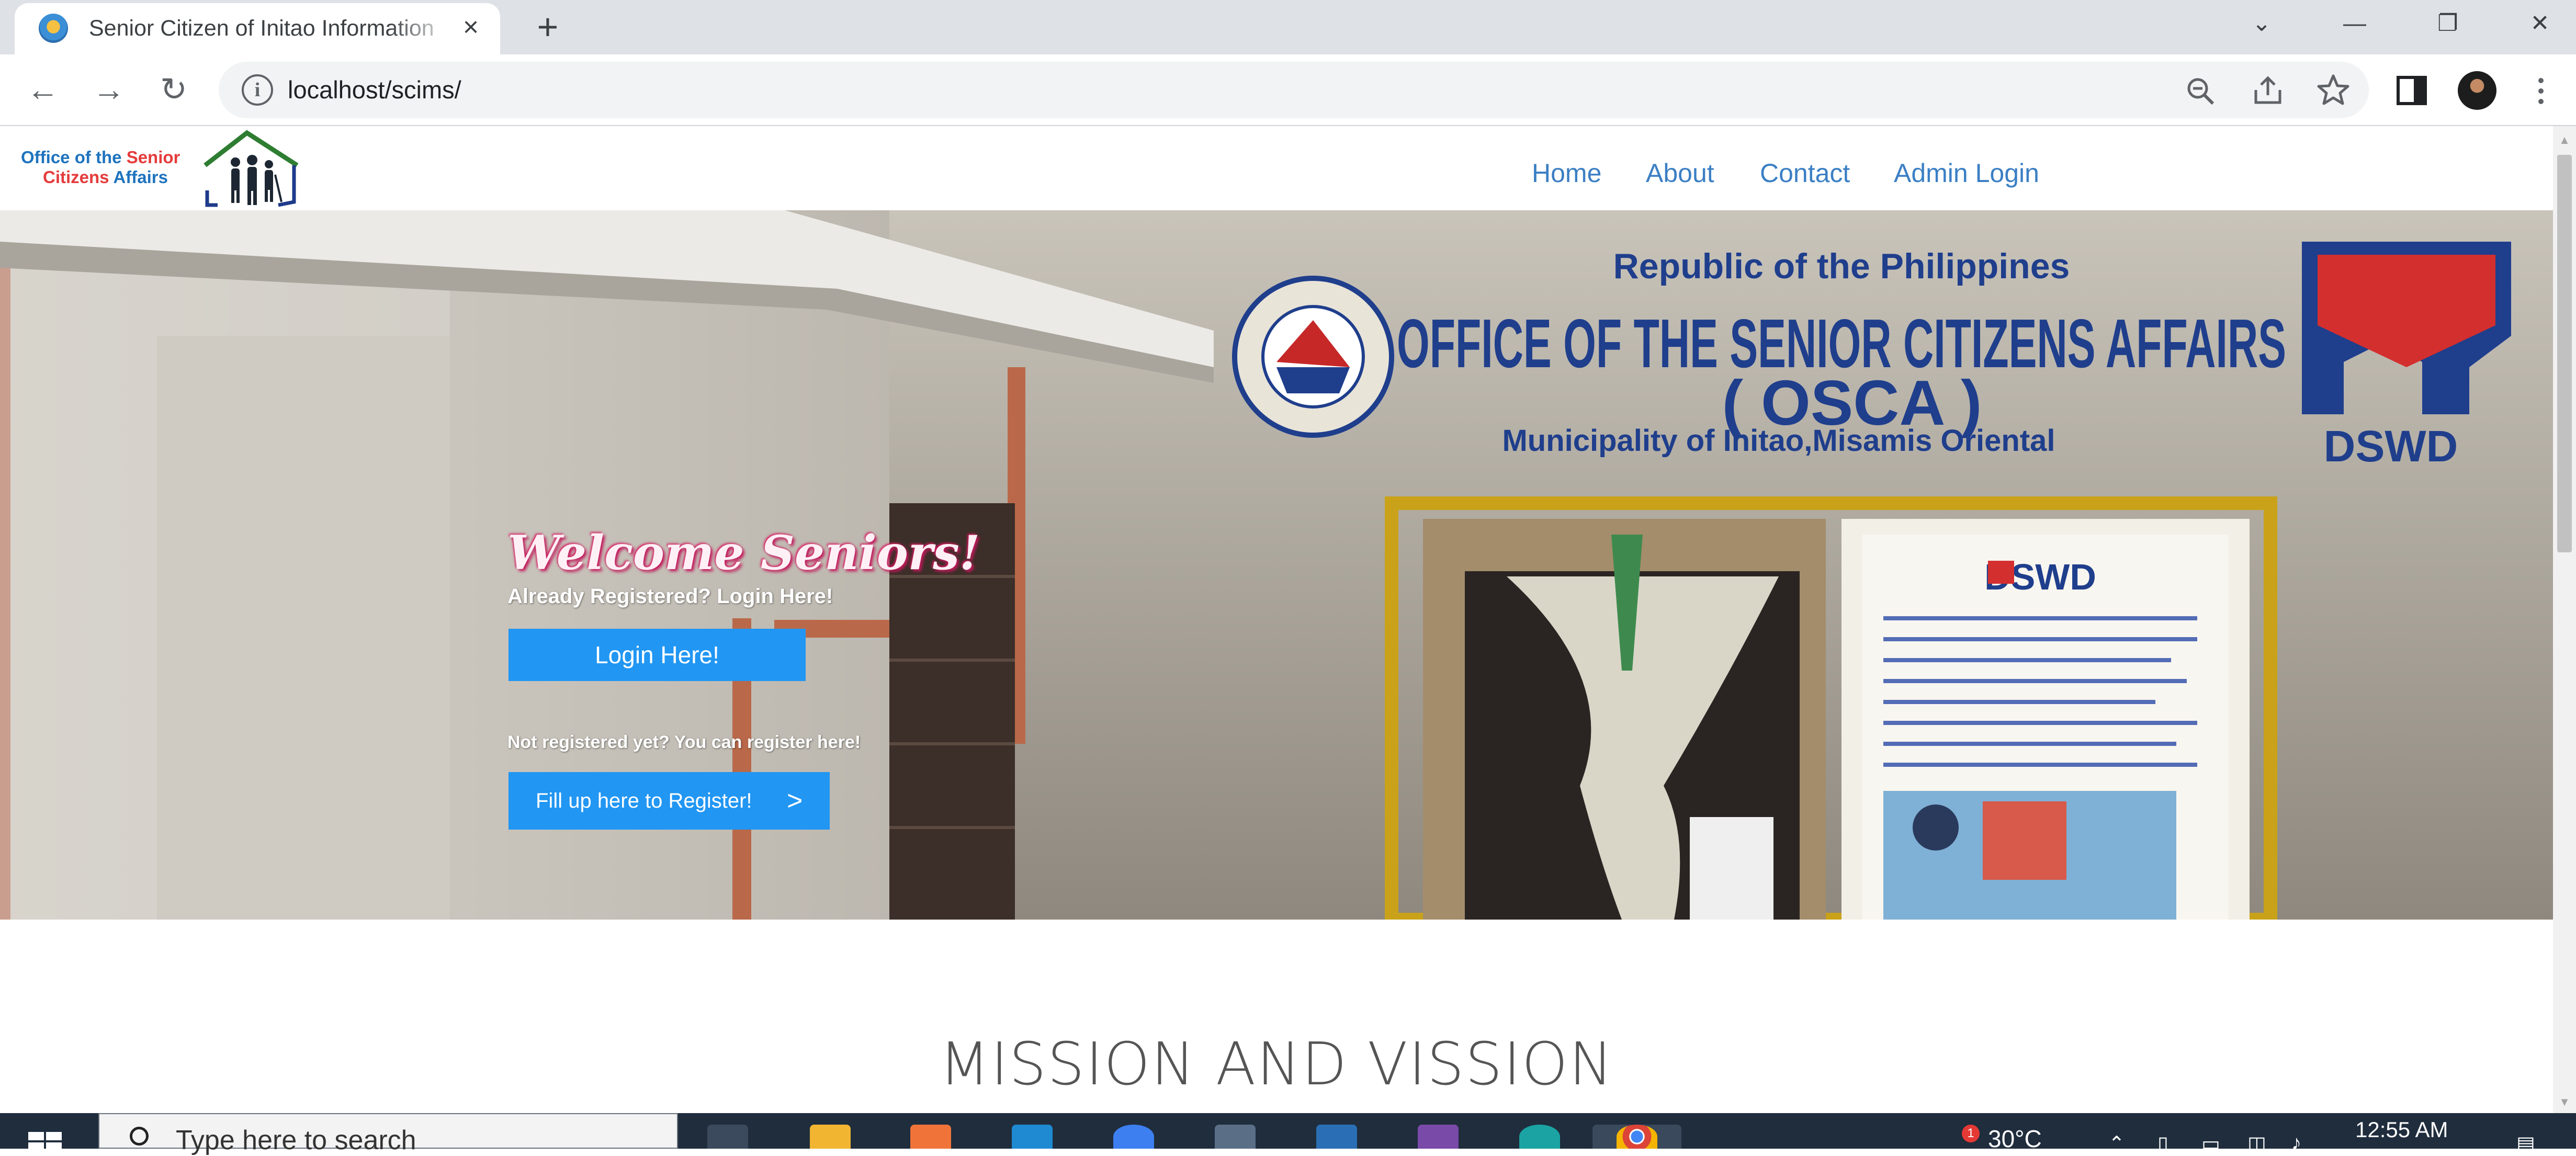 The image size is (2576, 1156). I want to click on volume-icon: ♪, so click(2296, 1143).